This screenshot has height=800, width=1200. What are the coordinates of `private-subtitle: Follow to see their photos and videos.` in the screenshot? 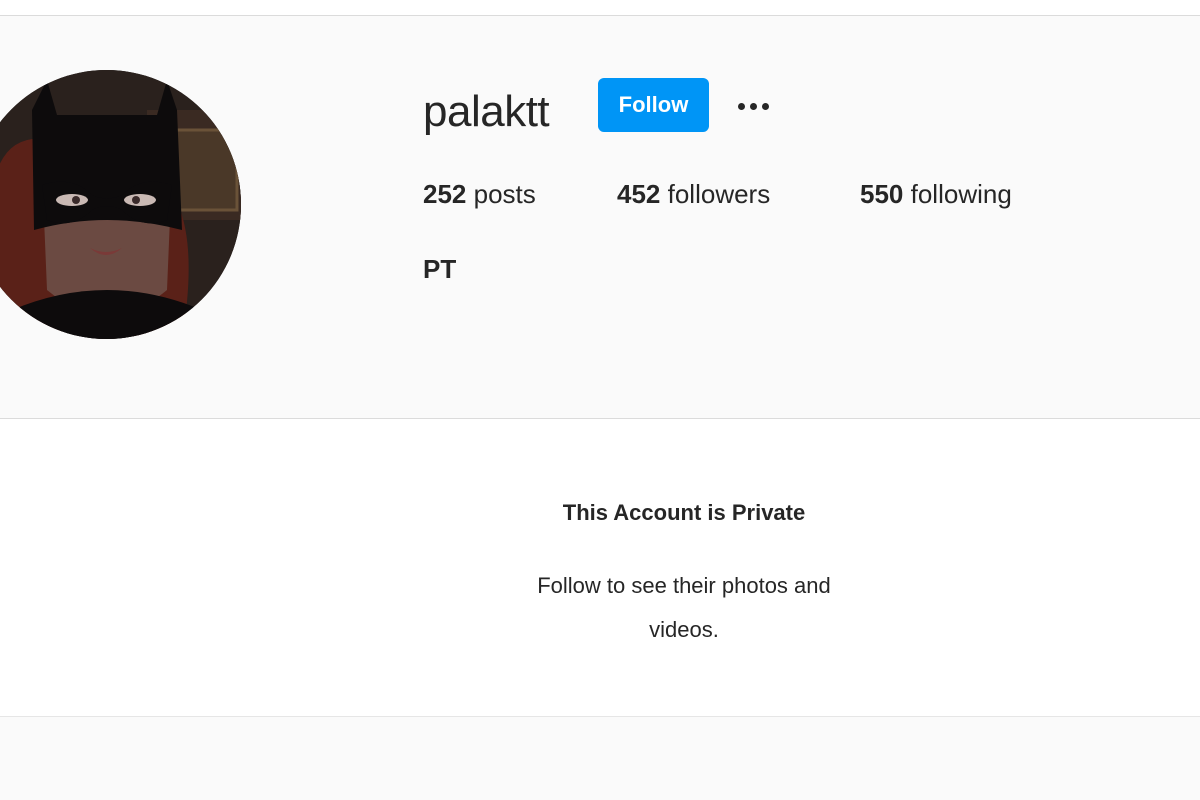 It's located at (684, 608).